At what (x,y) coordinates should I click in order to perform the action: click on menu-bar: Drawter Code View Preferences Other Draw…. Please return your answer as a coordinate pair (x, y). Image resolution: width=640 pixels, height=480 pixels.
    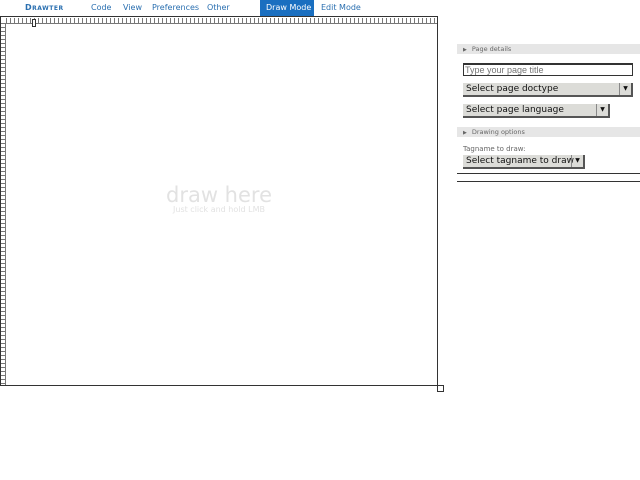
    Looking at the image, I should click on (320, 8).